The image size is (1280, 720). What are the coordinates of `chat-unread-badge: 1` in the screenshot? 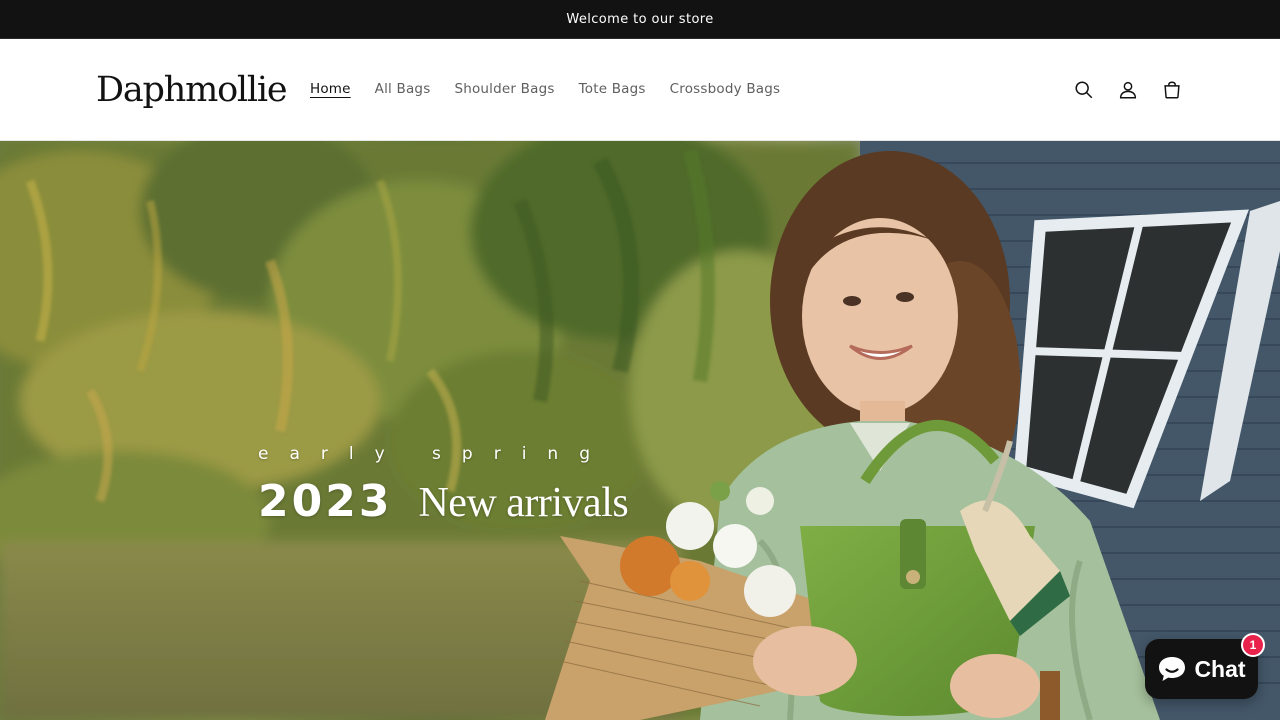 It's located at (1253, 645).